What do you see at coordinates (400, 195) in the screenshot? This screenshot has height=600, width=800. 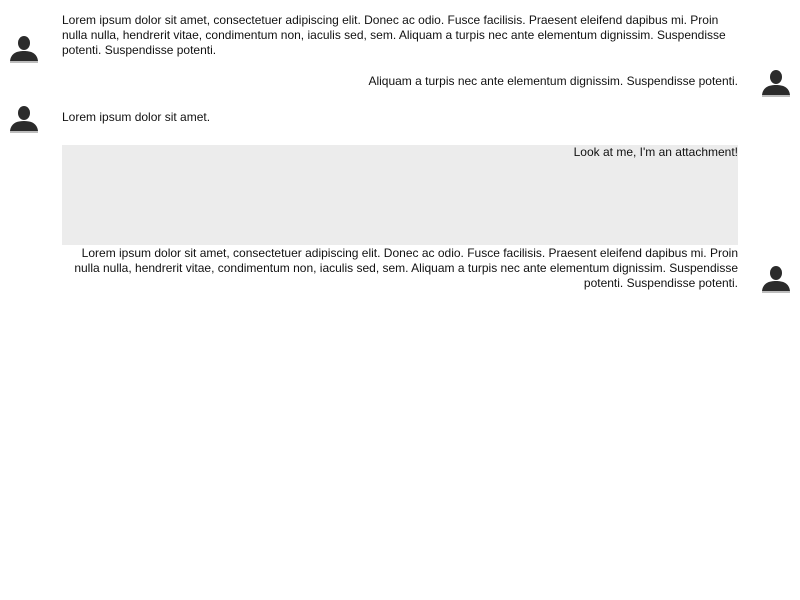 I see `attachment-box: Look at me, I'm an attachment!` at bounding box center [400, 195].